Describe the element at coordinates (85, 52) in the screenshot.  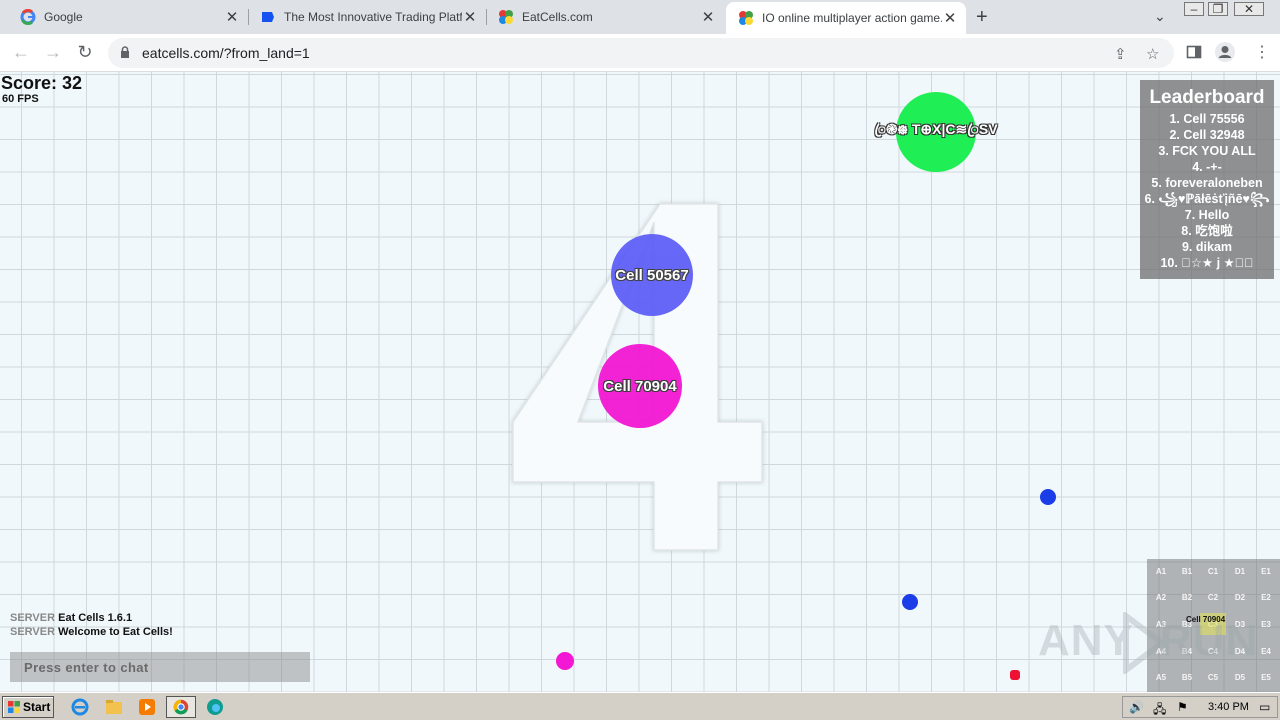
I see `reload-icon: ↻` at that location.